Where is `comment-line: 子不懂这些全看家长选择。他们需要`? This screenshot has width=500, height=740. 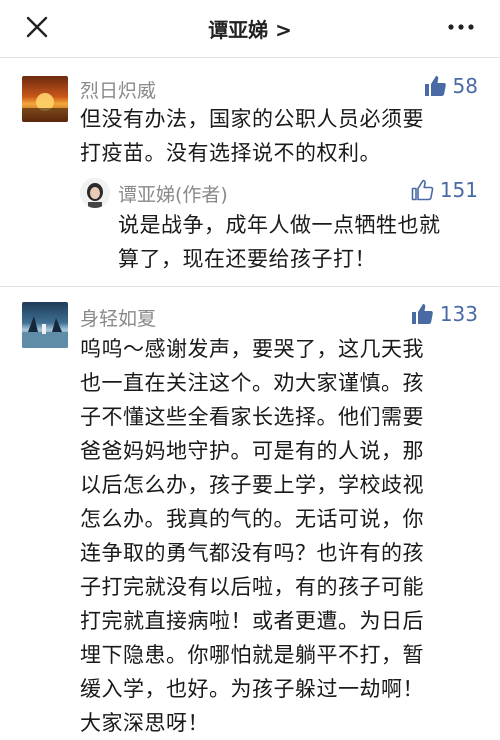
comment-line: 子不懂这些全看家长选择。他们需要 is located at coordinates (252, 417).